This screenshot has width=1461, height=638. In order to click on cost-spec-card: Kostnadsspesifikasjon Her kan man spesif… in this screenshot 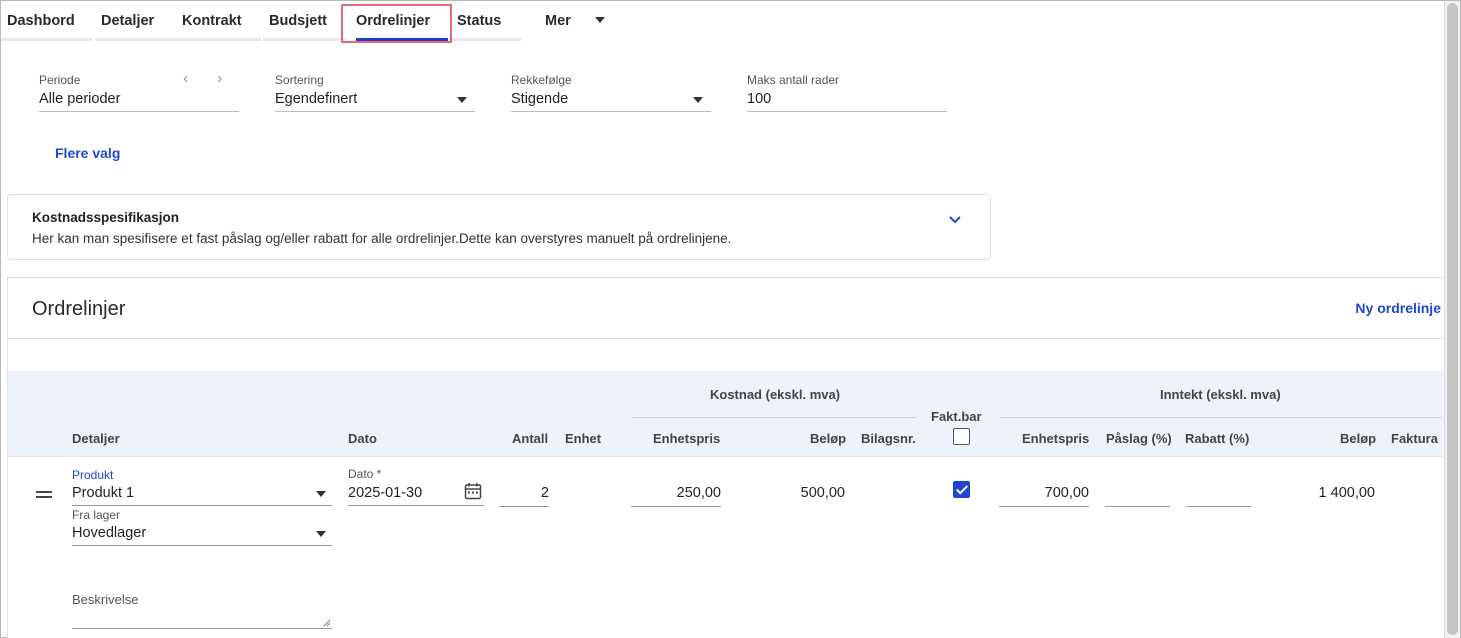, I will do `click(499, 227)`.